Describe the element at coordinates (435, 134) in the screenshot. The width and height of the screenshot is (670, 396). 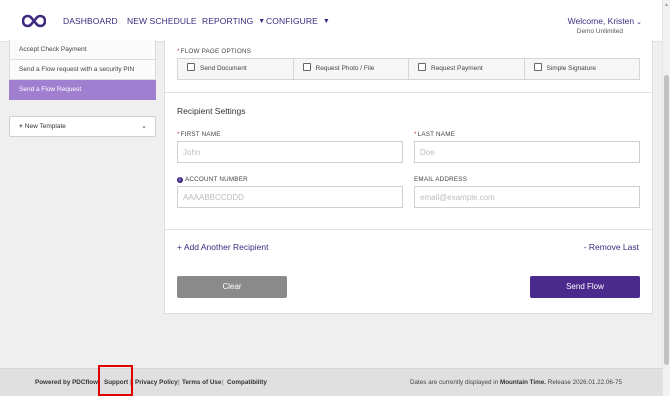
I see `last-name-label: *LAST NAME` at that location.